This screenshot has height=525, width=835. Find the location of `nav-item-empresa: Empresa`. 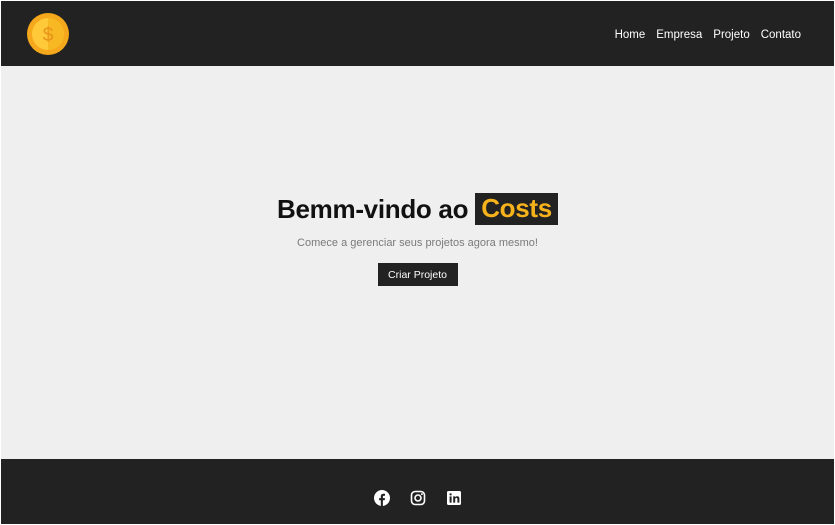

nav-item-empresa: Empresa is located at coordinates (679, 34).